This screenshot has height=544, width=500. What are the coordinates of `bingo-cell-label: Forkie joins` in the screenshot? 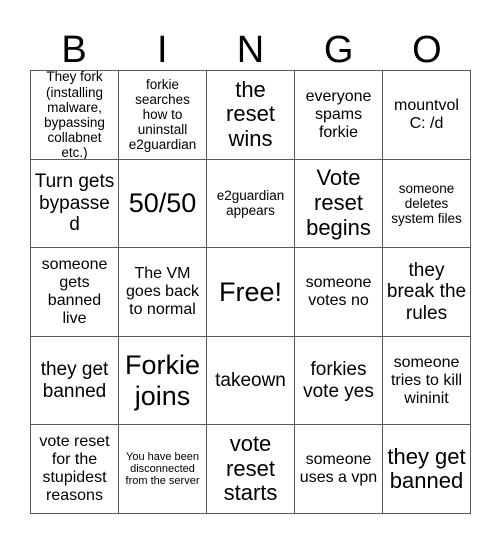 It's located at (162, 380).